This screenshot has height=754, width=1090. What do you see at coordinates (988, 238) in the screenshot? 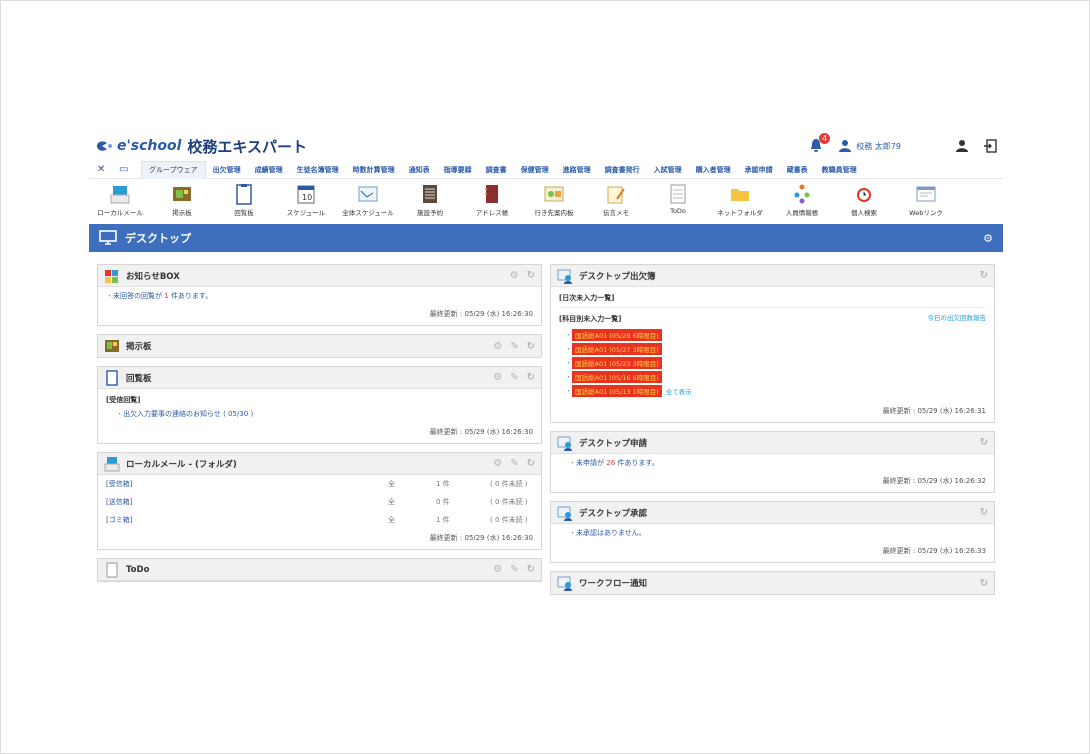
I see `desktop-settings-gear-icon: ⚙` at bounding box center [988, 238].